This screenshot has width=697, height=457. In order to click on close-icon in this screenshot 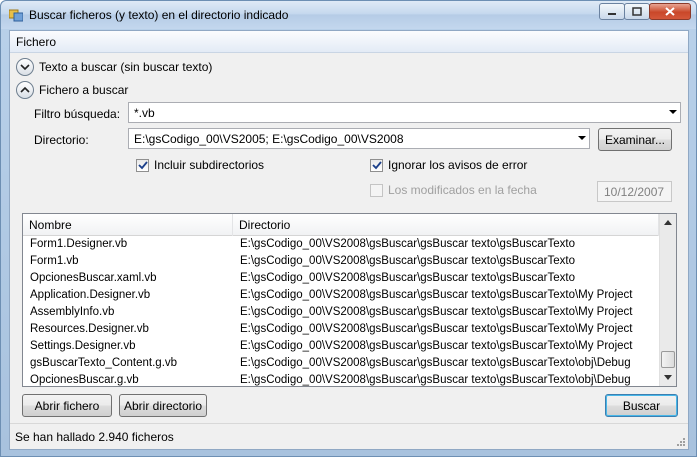, I will do `click(670, 11)`.